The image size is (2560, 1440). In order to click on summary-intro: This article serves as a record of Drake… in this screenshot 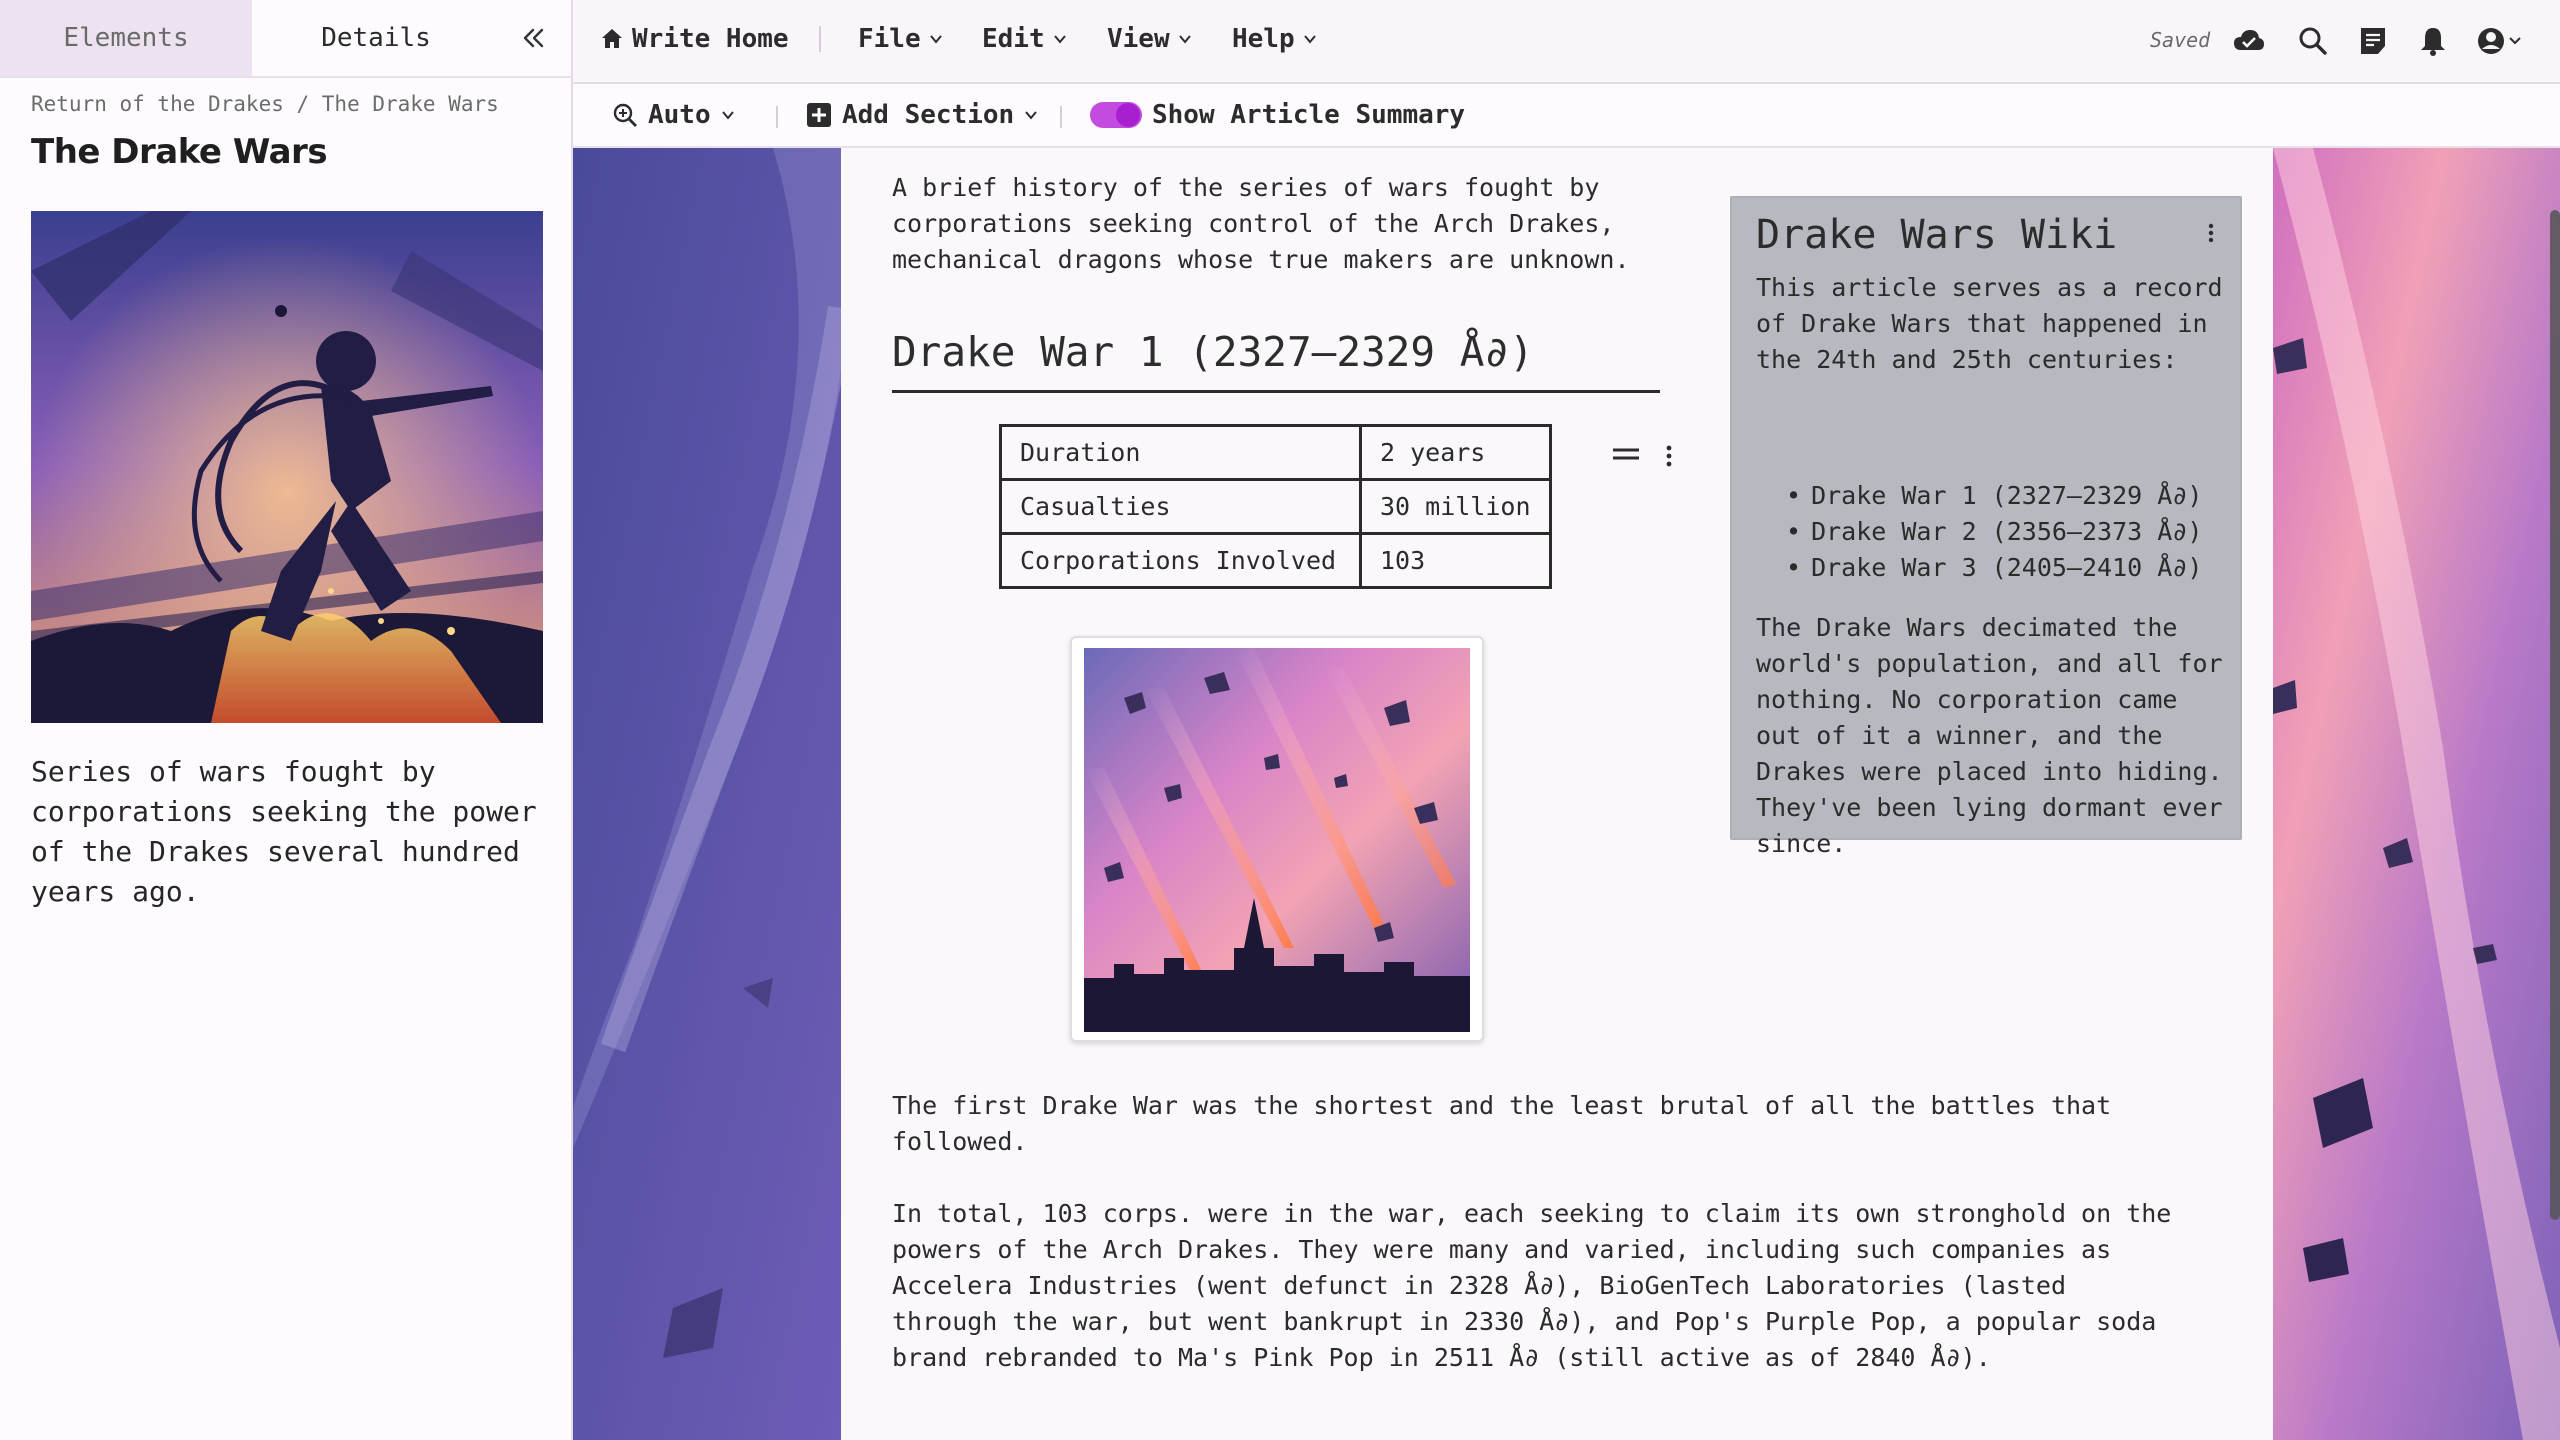, I will do `click(1989, 323)`.